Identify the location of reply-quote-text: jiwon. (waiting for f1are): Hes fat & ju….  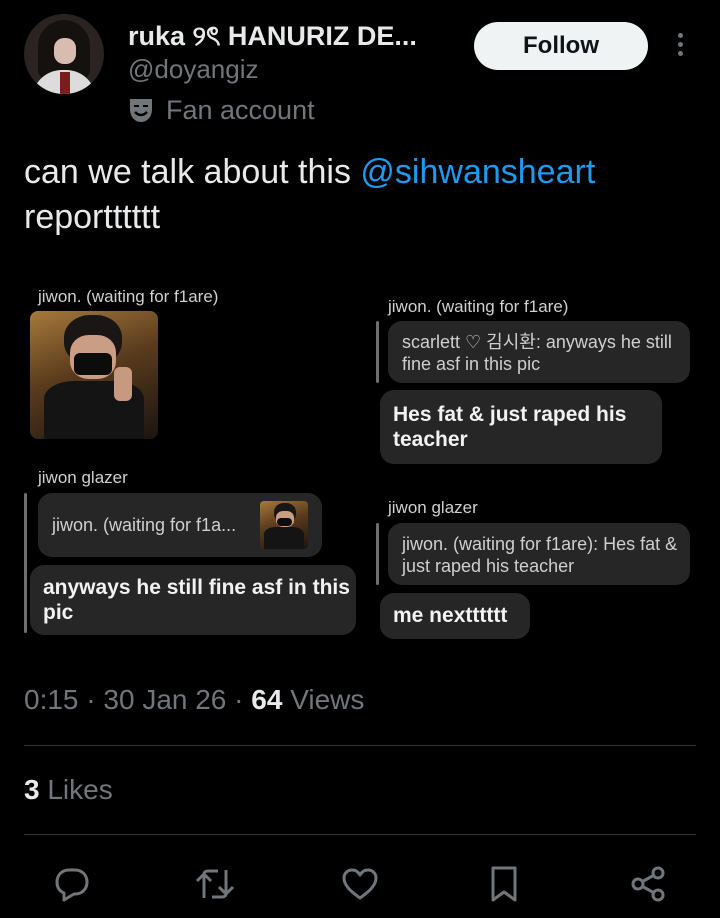
(540, 555).